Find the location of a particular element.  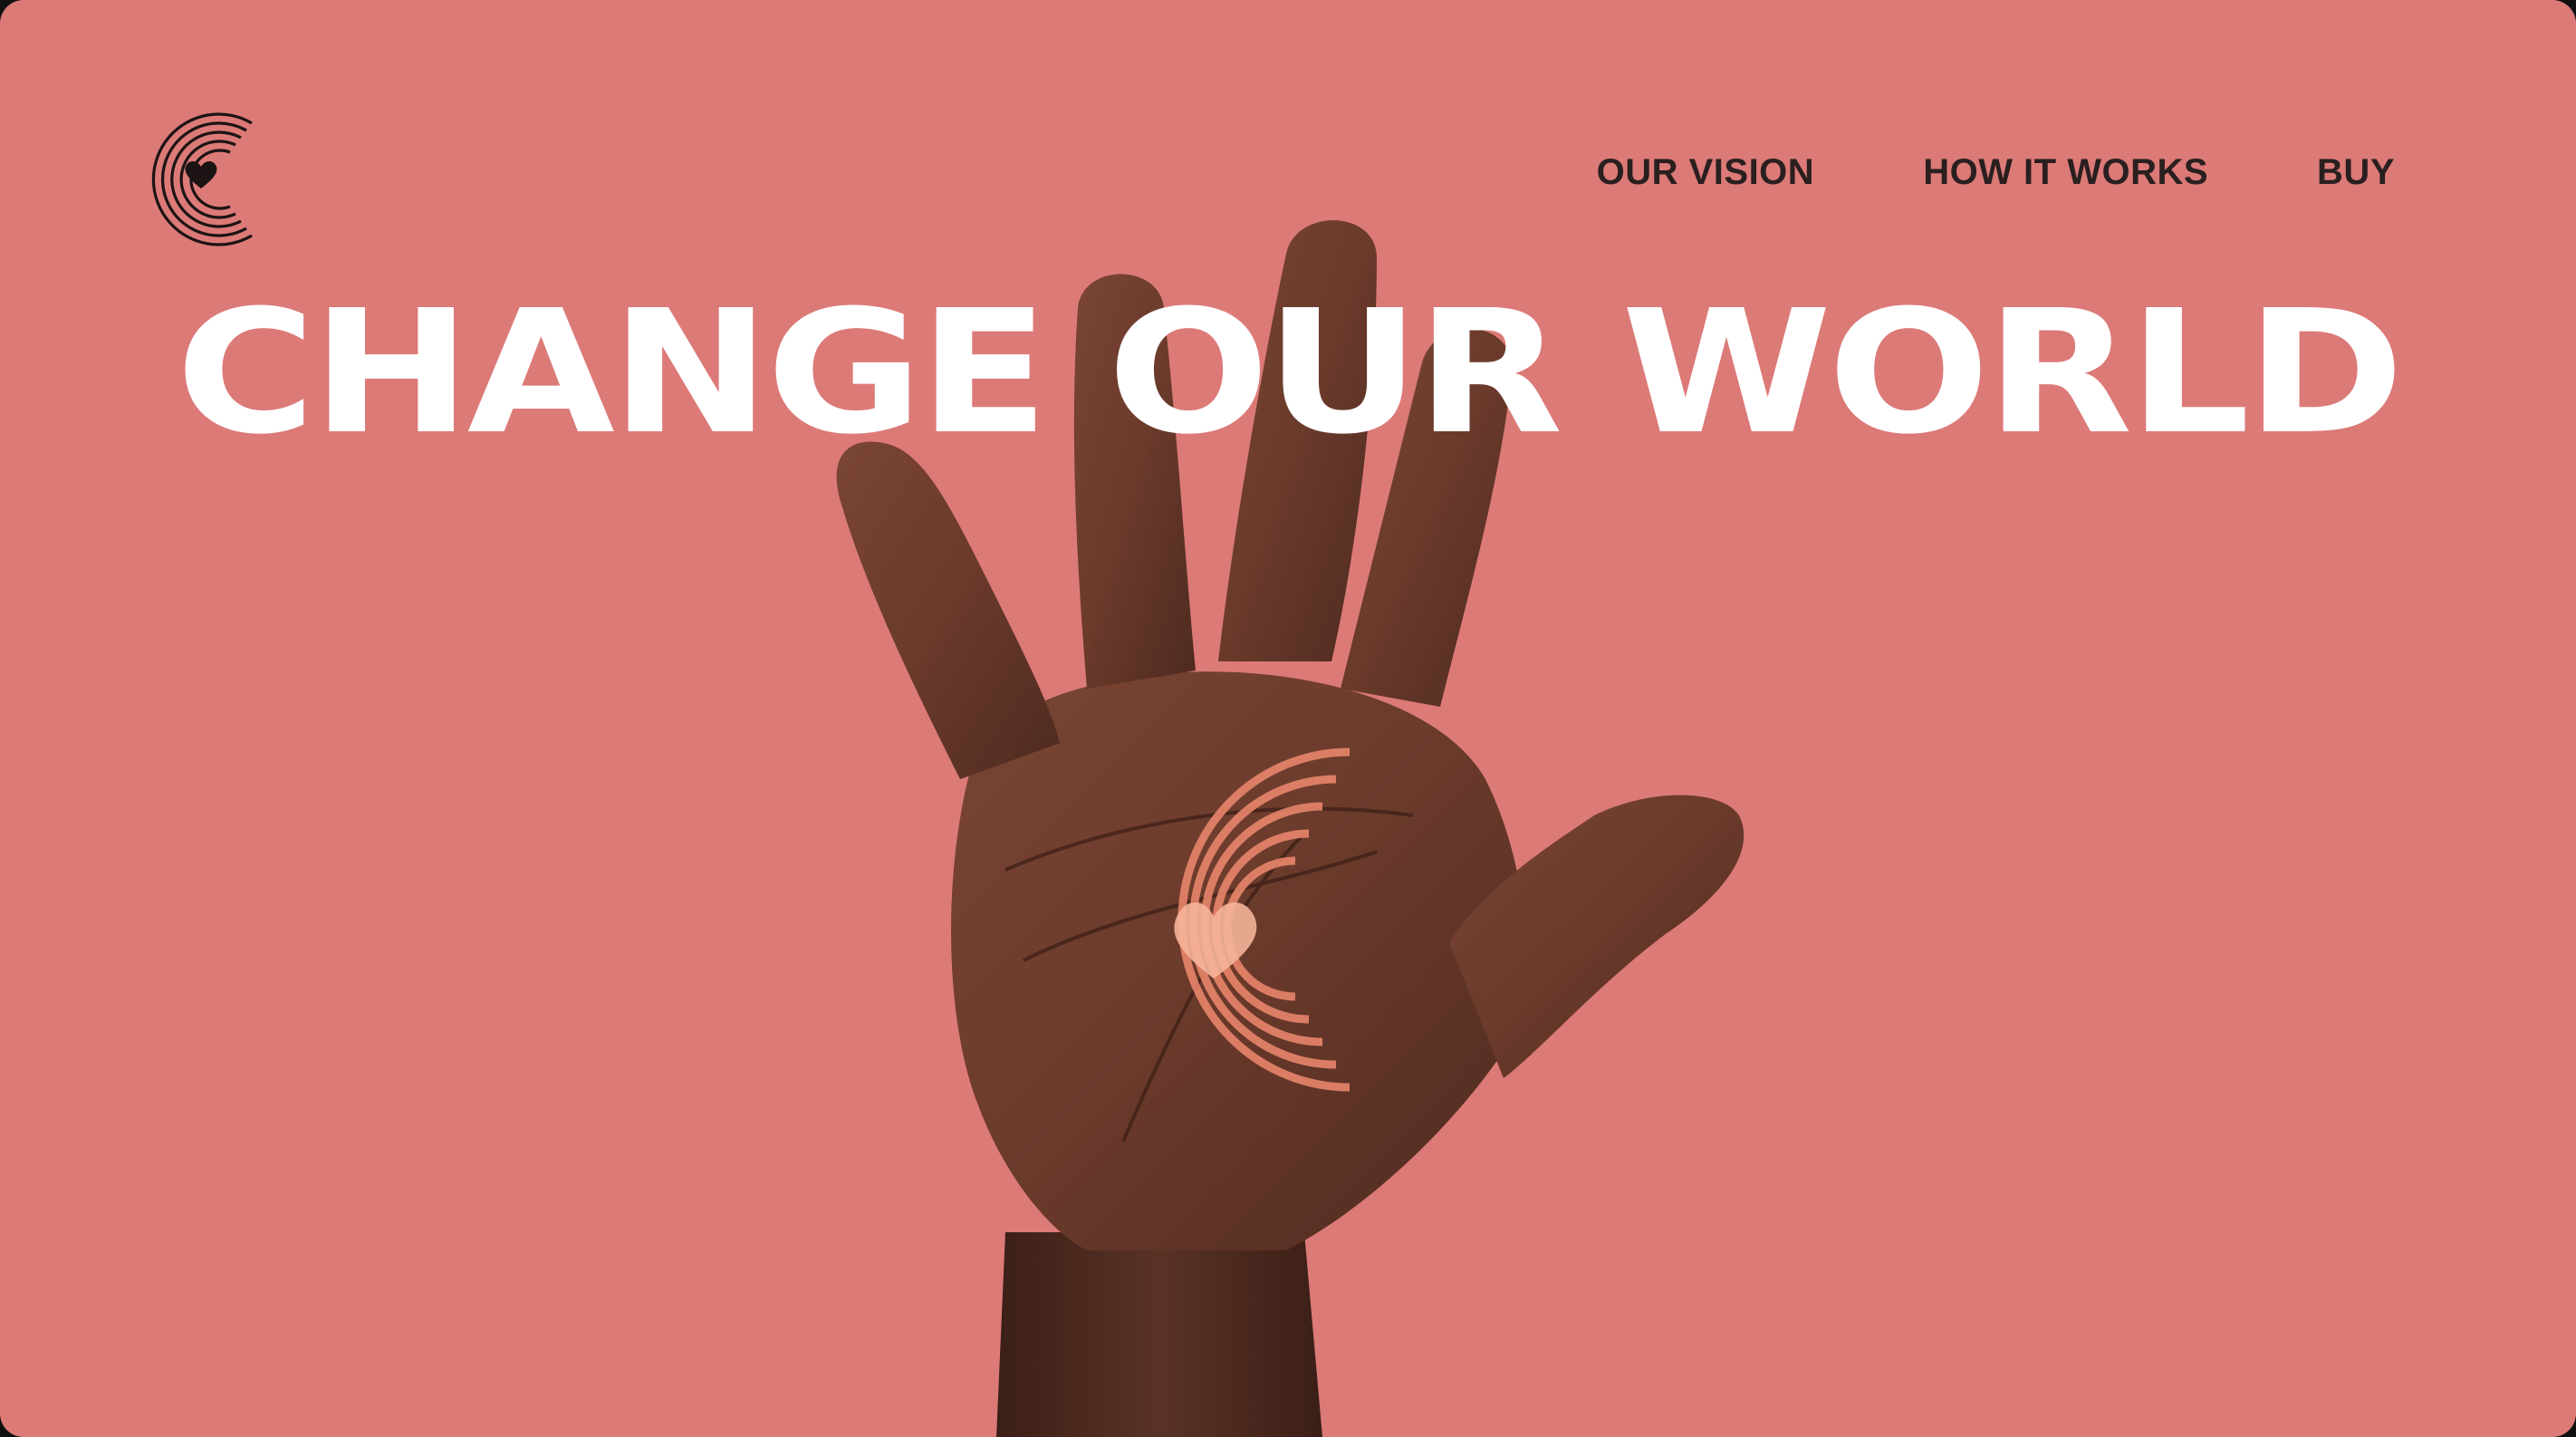

hero-headline: CHANGE OUR WORLD is located at coordinates (1290, 373).